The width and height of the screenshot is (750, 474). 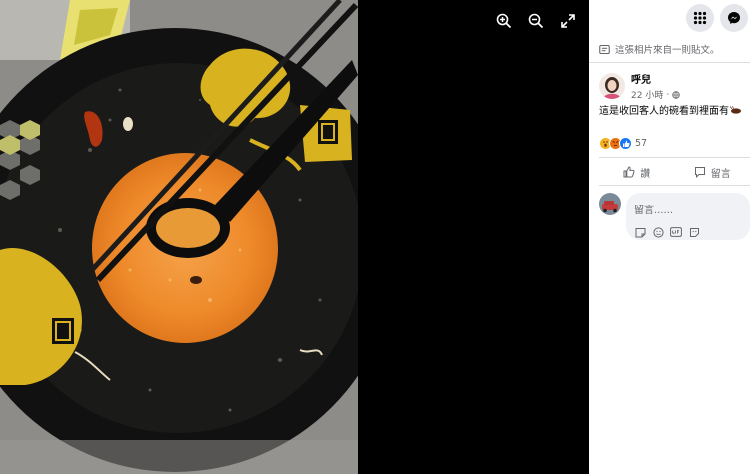 I want to click on comment-tools, so click(x=688, y=232).